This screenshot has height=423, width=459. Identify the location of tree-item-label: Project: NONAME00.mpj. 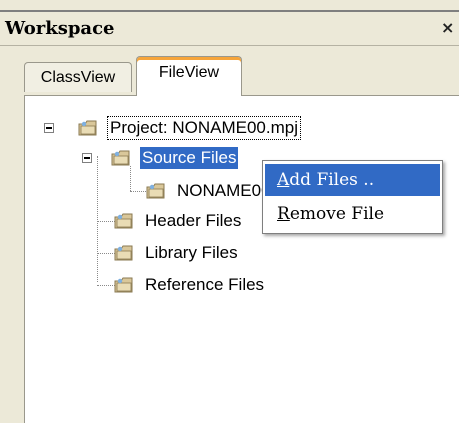
(204, 128).